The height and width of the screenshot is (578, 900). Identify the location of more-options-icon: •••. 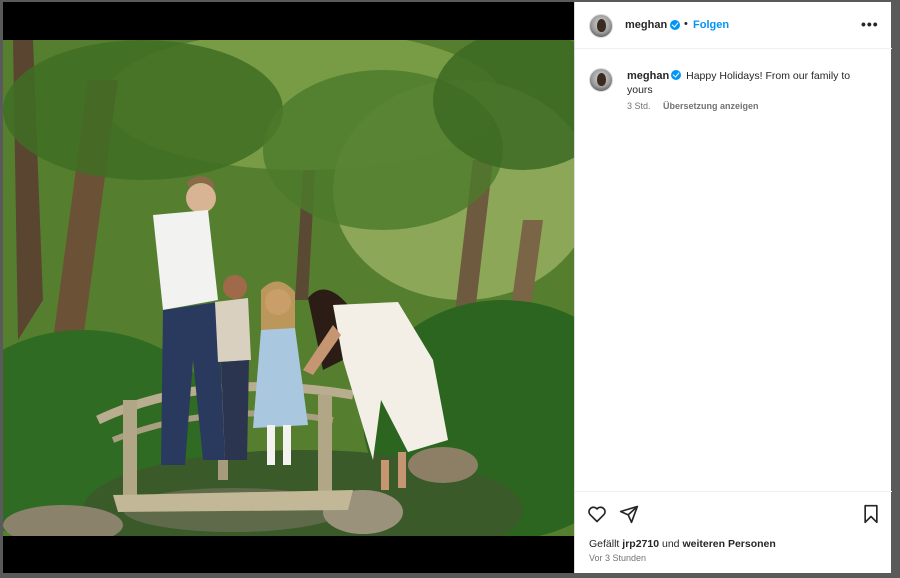
(870, 24).